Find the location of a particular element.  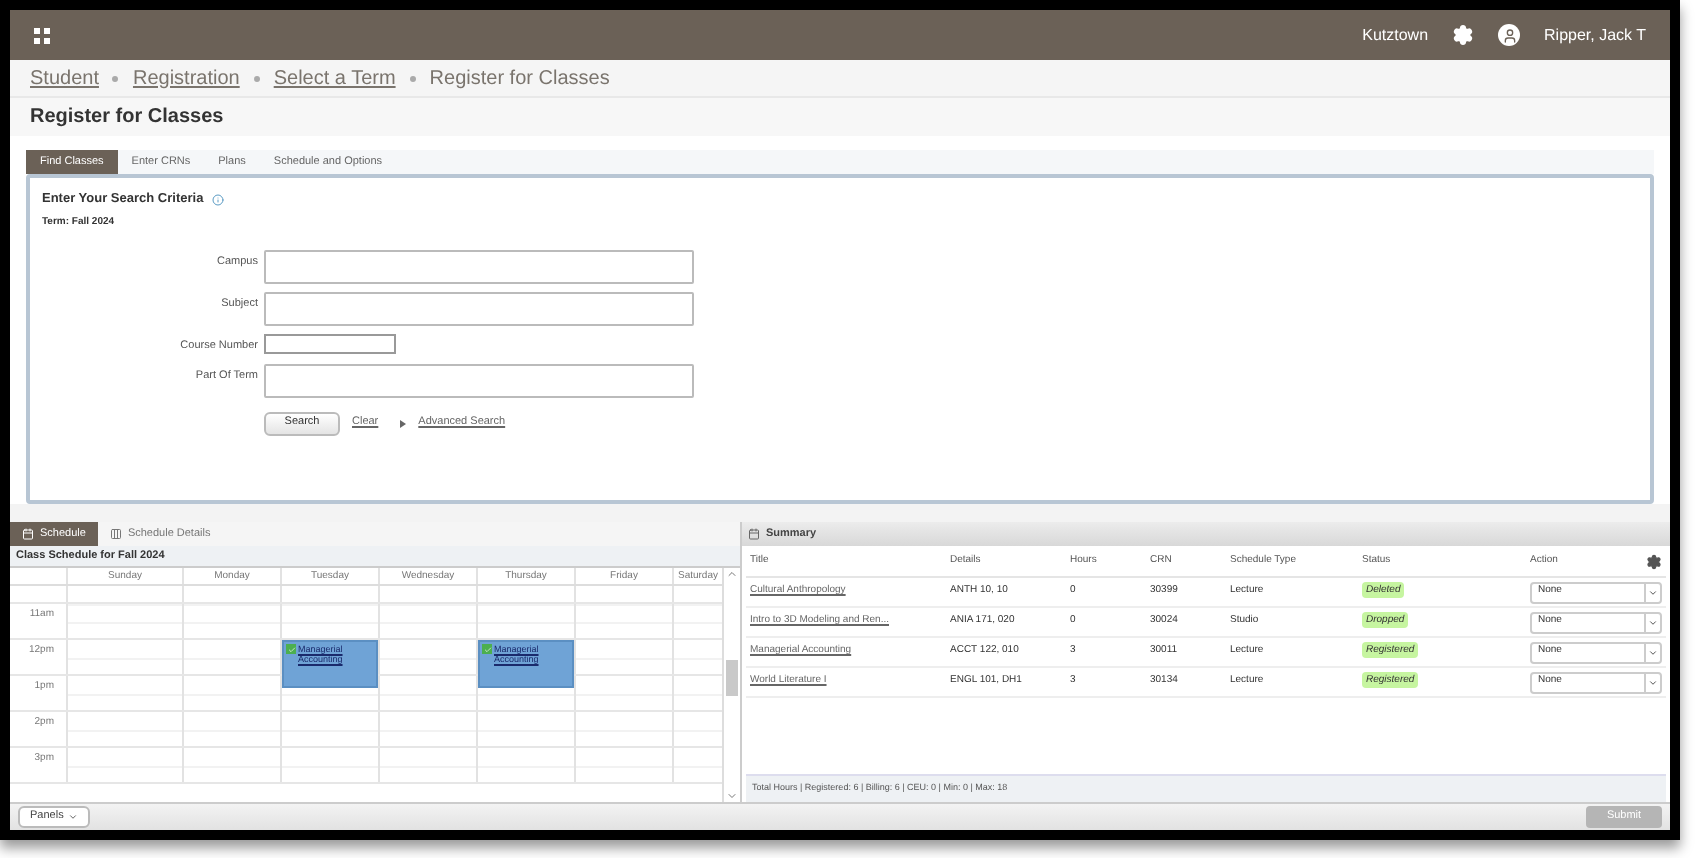

splitter-bar is located at coordinates (840, 513).